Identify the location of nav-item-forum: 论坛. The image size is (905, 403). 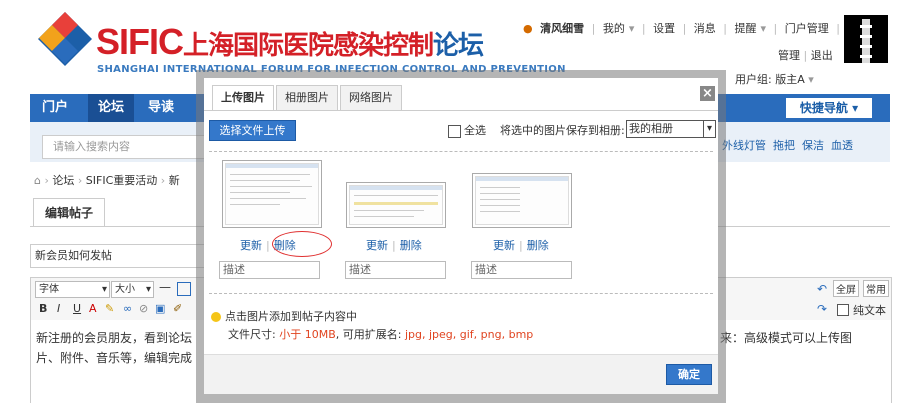
(111, 108).